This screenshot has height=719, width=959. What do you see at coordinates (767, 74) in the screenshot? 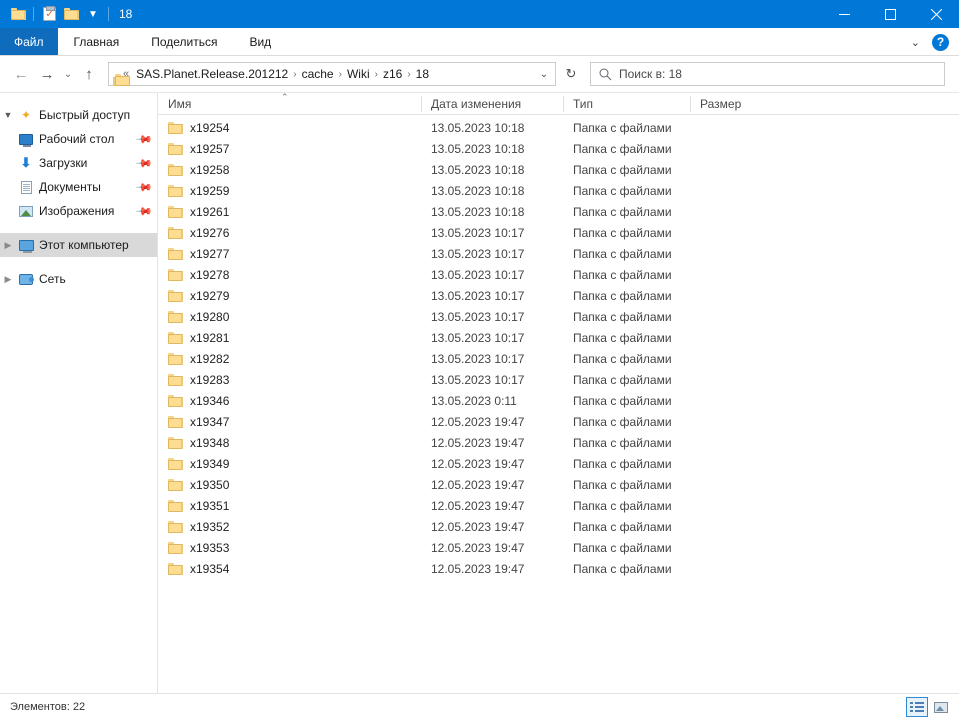
I see `search-box: Поиск в: 18` at bounding box center [767, 74].